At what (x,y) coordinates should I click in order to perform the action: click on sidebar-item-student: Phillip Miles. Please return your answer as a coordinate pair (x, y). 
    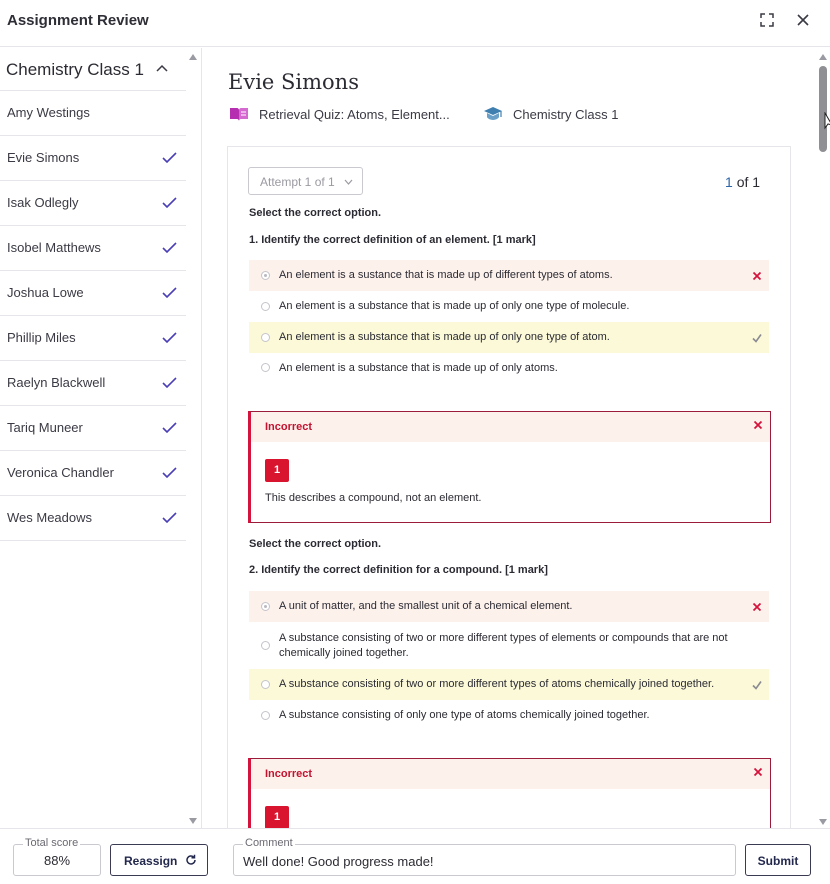
    Looking at the image, I should click on (93, 338).